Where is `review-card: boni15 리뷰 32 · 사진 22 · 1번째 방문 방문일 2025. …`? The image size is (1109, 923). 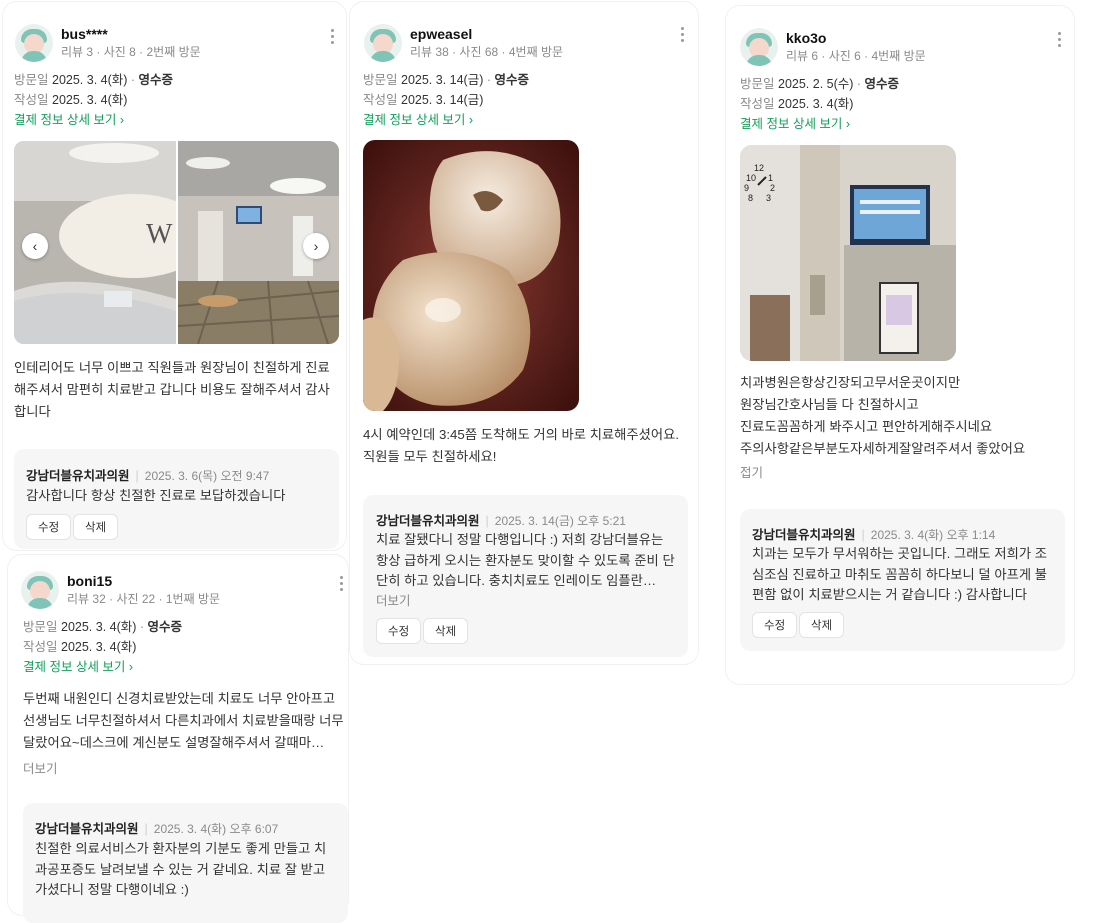
review-card: boni15 리뷰 32 · 사진 22 · 1번째 방문 방문일 2025. … is located at coordinates (178, 739).